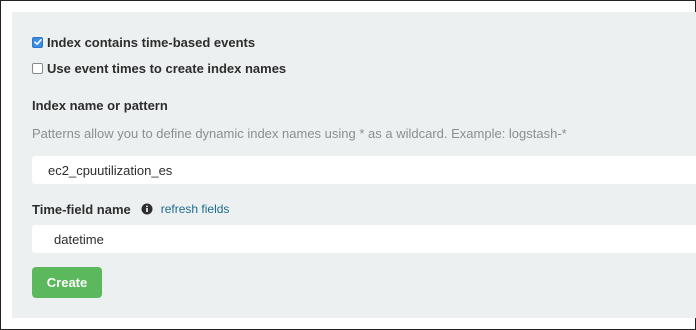  What do you see at coordinates (151, 42) in the screenshot?
I see `time-based-events-label: Index contains time-based events` at bounding box center [151, 42].